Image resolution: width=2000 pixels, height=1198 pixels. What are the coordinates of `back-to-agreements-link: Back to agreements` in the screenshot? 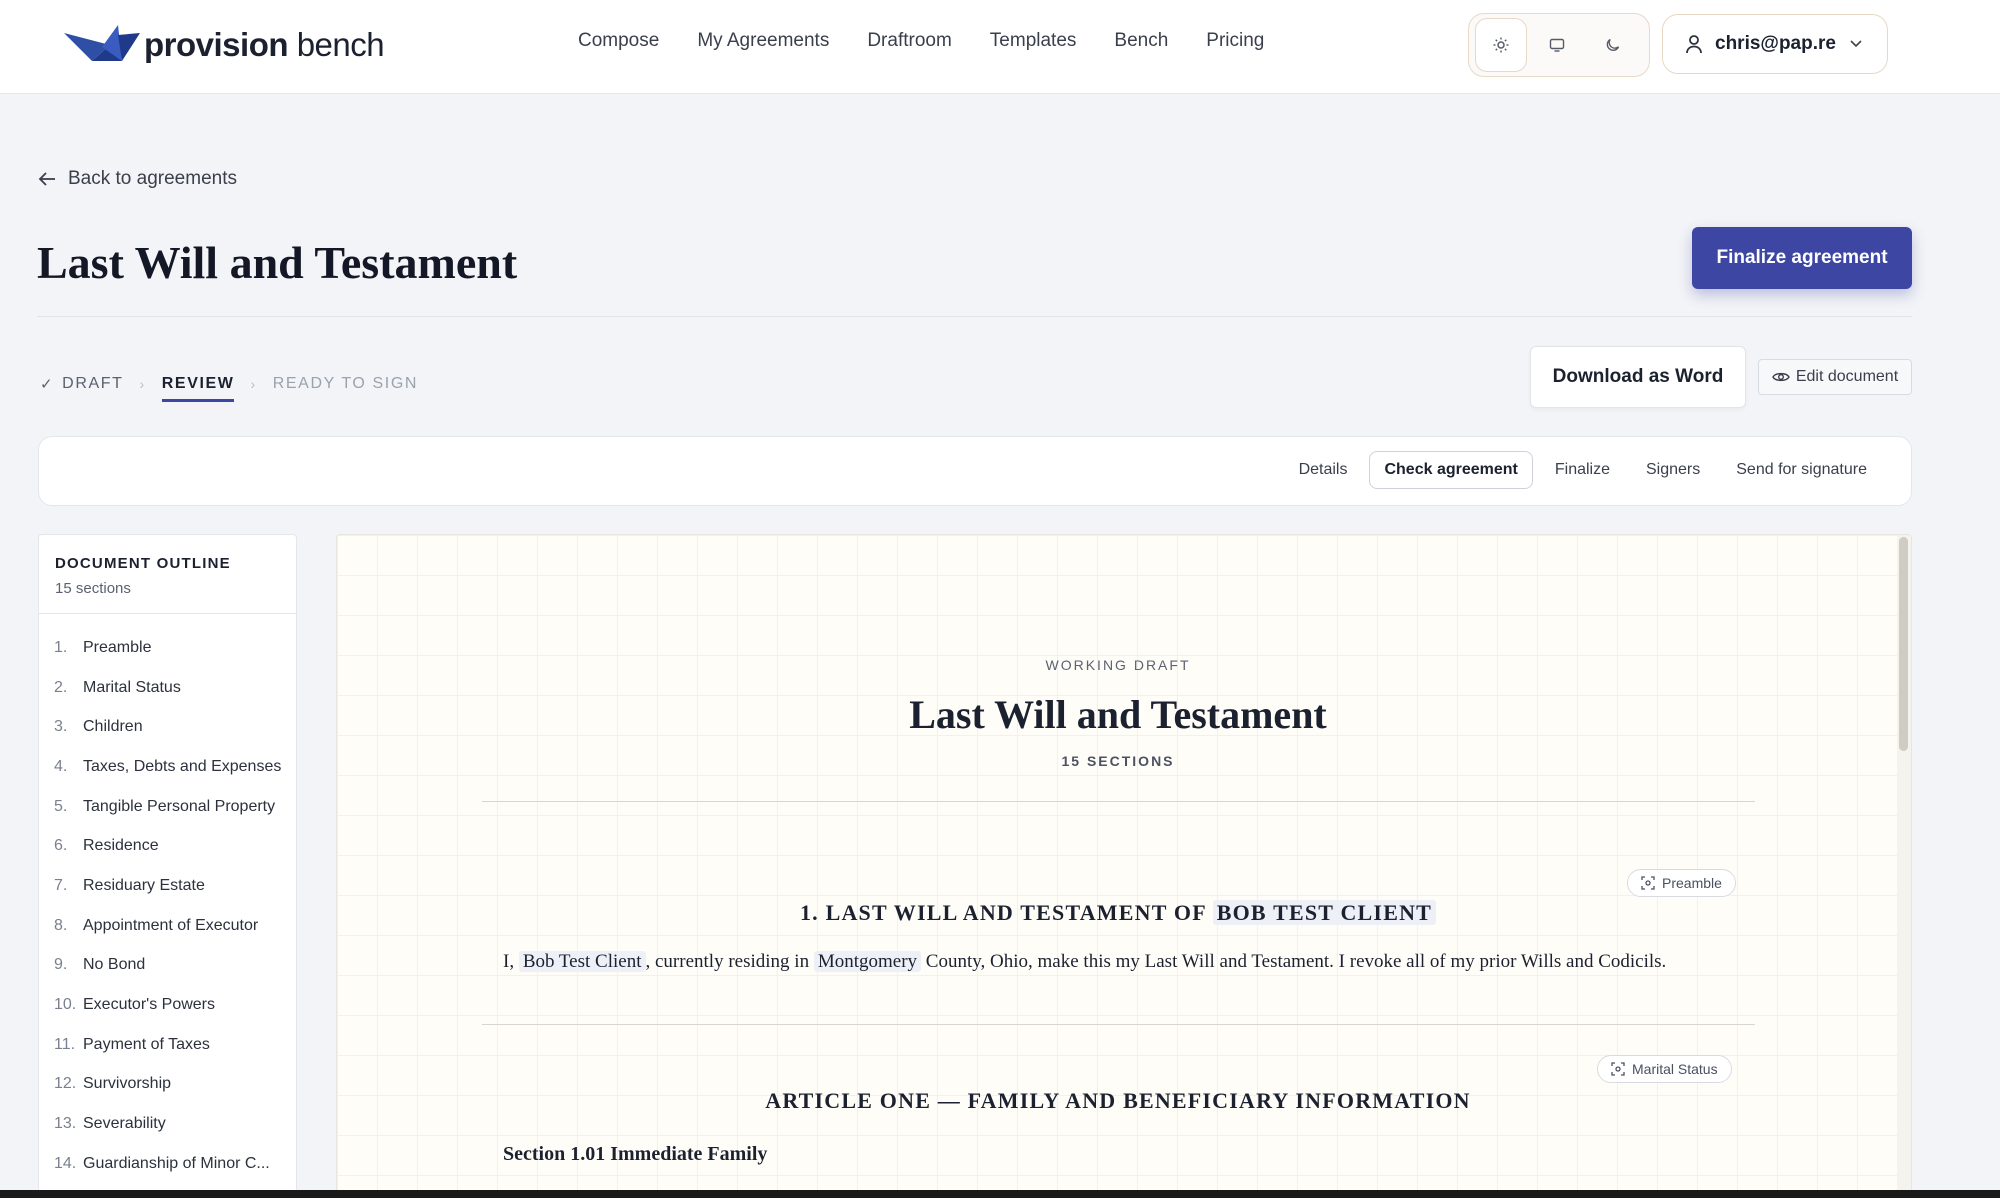 It's located at (137, 179).